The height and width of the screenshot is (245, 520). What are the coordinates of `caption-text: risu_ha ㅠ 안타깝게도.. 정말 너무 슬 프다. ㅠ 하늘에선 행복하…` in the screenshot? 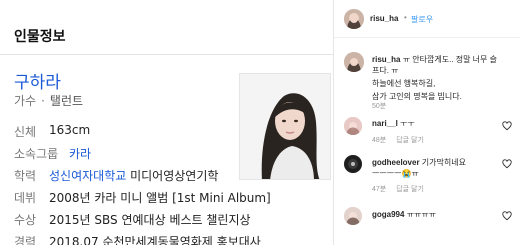 It's located at (444, 78).